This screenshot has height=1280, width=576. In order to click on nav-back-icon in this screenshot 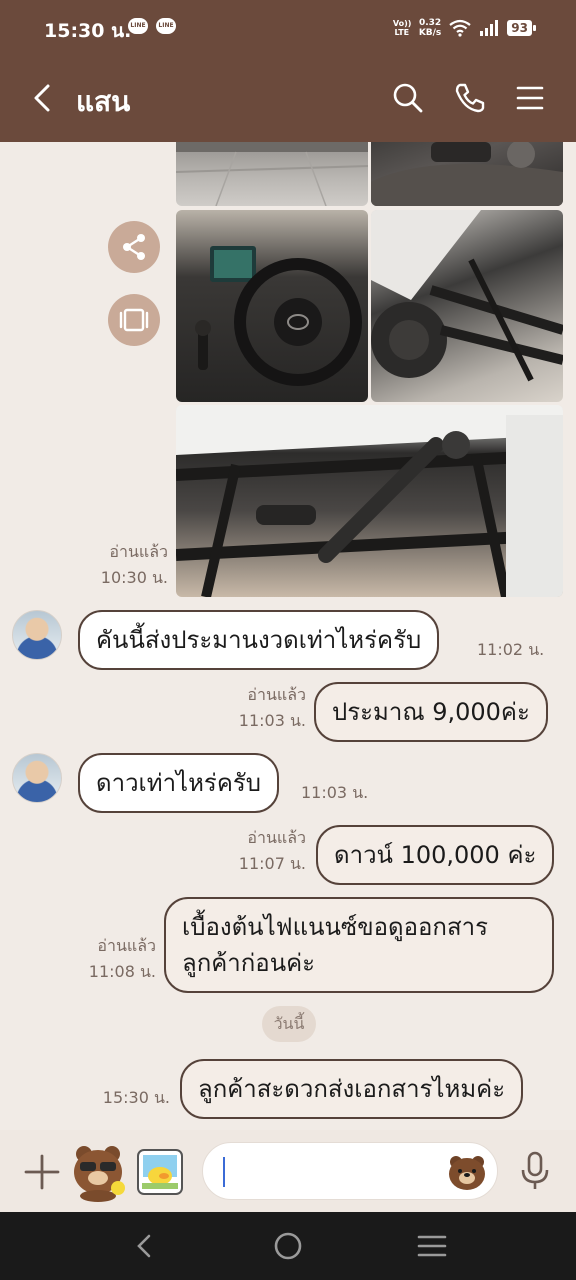, I will do `click(144, 1246)`.